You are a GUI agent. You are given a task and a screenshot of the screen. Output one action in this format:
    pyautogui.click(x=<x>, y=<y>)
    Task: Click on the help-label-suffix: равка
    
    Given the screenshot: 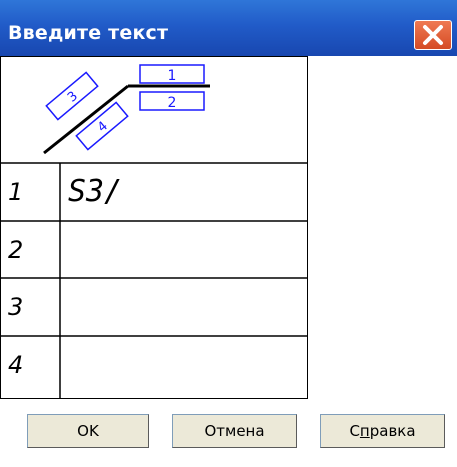 What is the action you would take?
    pyautogui.click(x=392, y=431)
    